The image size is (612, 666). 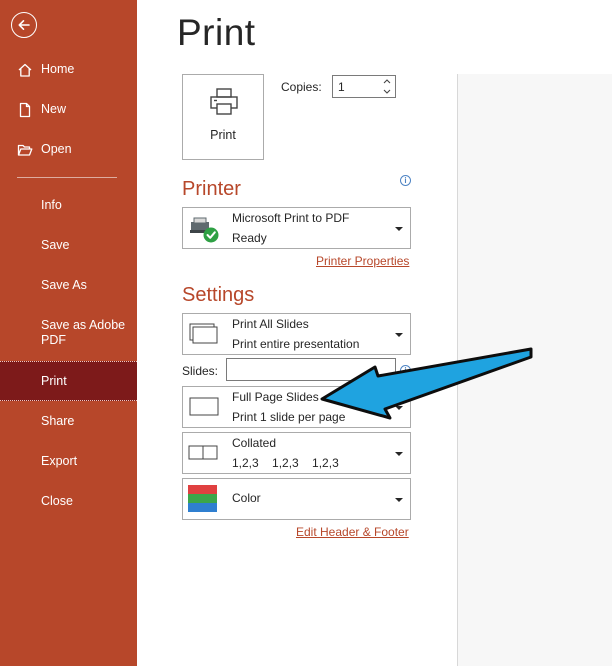 I want to click on new-document-icon, so click(x=25, y=110).